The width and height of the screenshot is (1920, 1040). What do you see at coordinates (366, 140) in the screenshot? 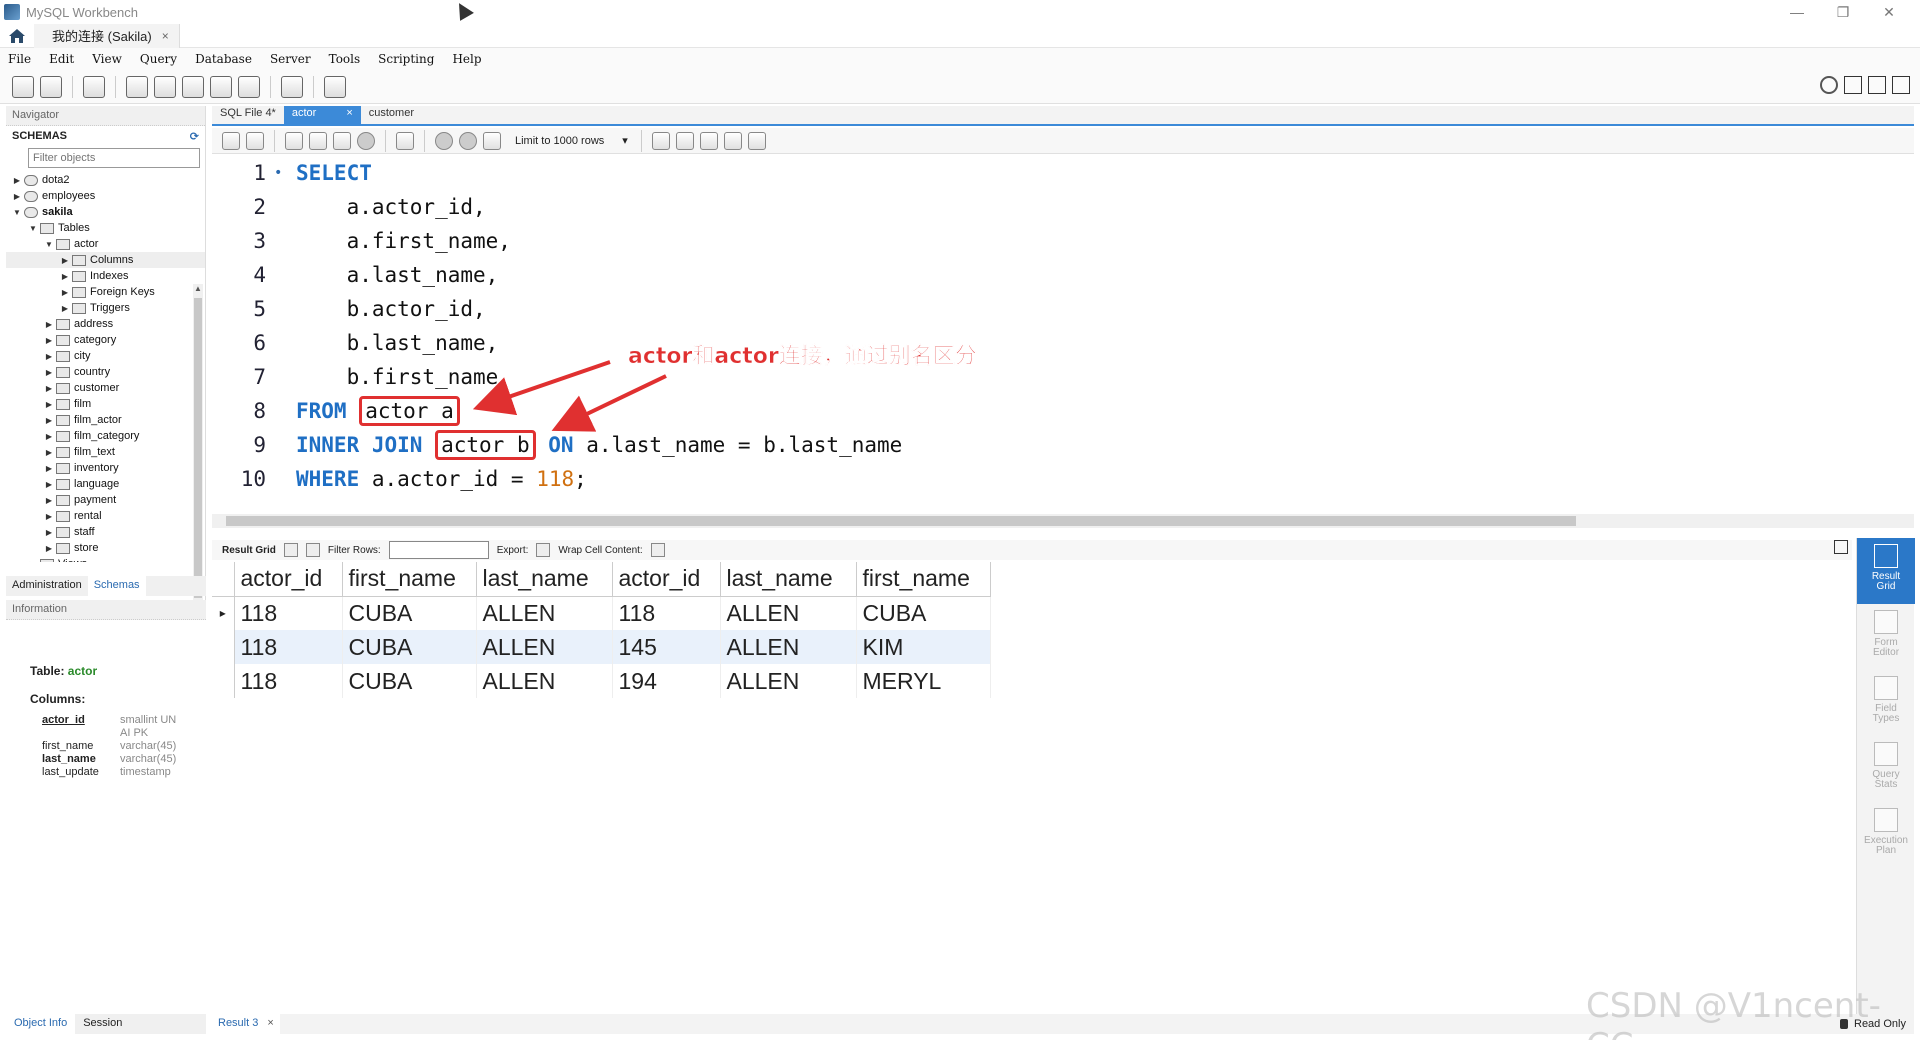
I see `stop-icon` at bounding box center [366, 140].